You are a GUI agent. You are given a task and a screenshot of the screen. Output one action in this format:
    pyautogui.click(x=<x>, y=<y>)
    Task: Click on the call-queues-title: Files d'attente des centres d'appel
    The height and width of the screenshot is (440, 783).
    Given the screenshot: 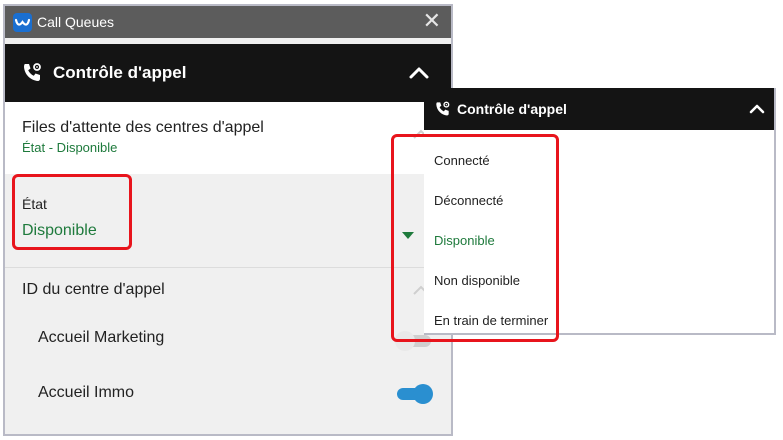 What is the action you would take?
    pyautogui.click(x=143, y=127)
    